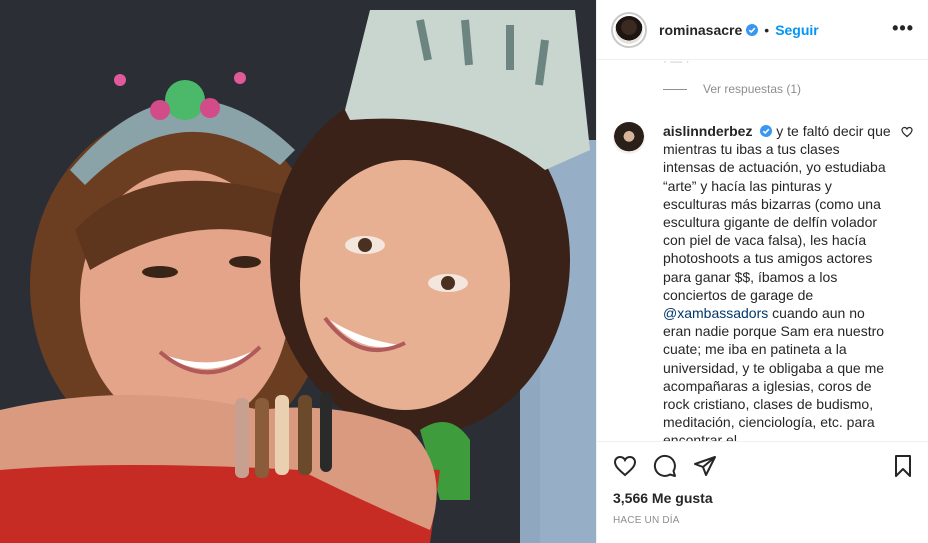 Image resolution: width=928 pixels, height=543 pixels. I want to click on commenter-avatar, so click(629, 138).